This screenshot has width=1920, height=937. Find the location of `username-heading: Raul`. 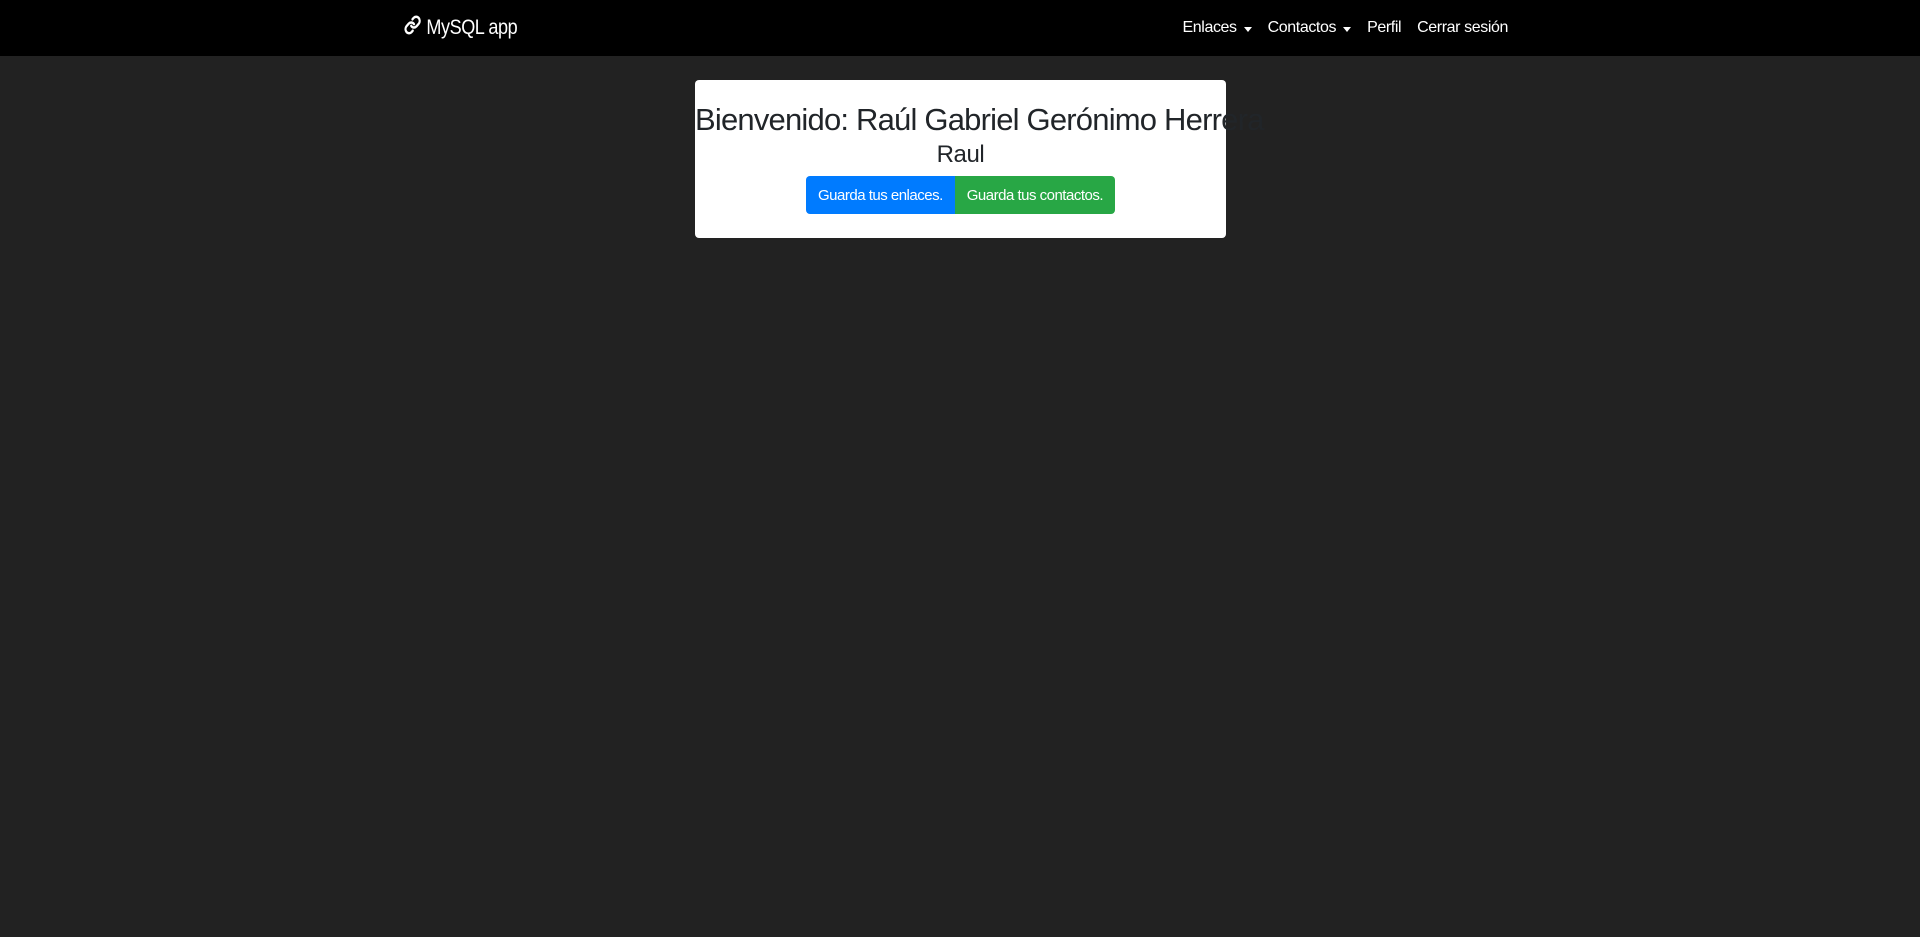

username-heading: Raul is located at coordinates (960, 154).